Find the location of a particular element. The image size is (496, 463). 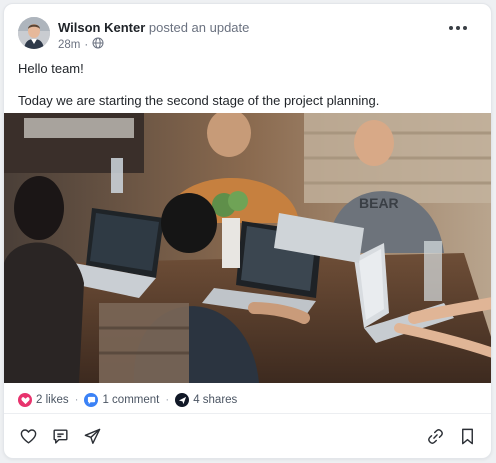

shares-stat: 4 shares is located at coordinates (206, 400).